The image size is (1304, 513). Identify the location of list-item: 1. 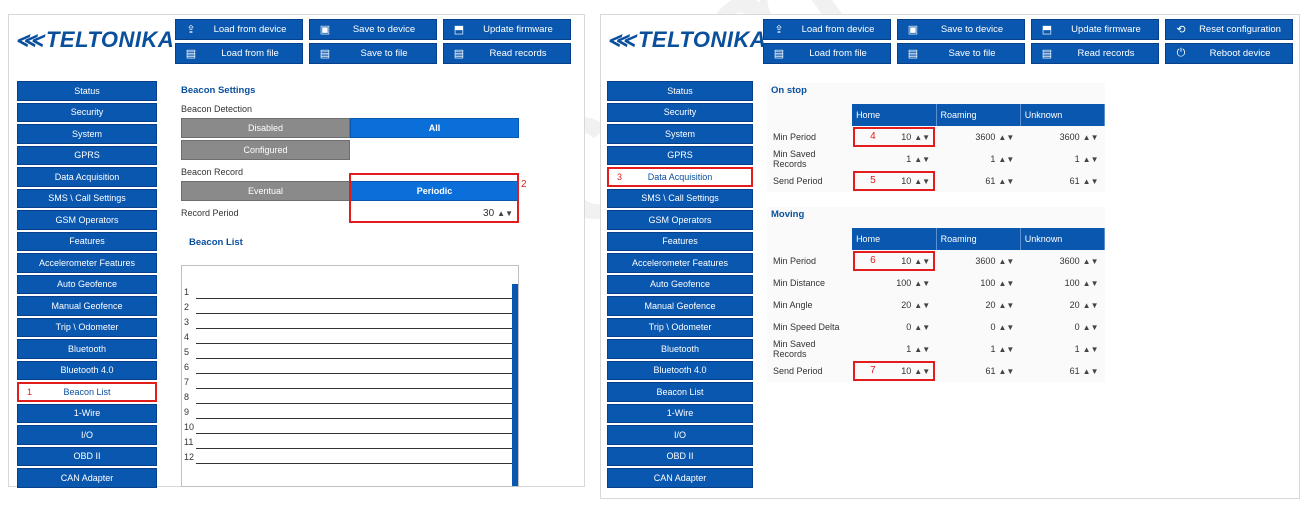
(350, 291).